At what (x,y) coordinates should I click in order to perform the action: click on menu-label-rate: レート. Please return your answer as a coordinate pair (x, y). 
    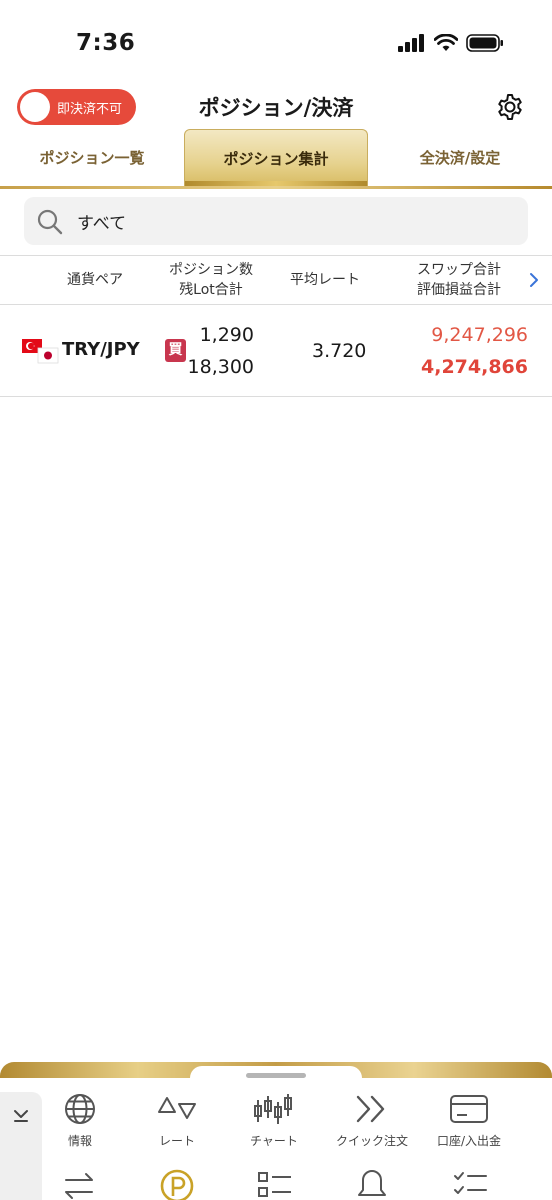
    Looking at the image, I should click on (176, 1141).